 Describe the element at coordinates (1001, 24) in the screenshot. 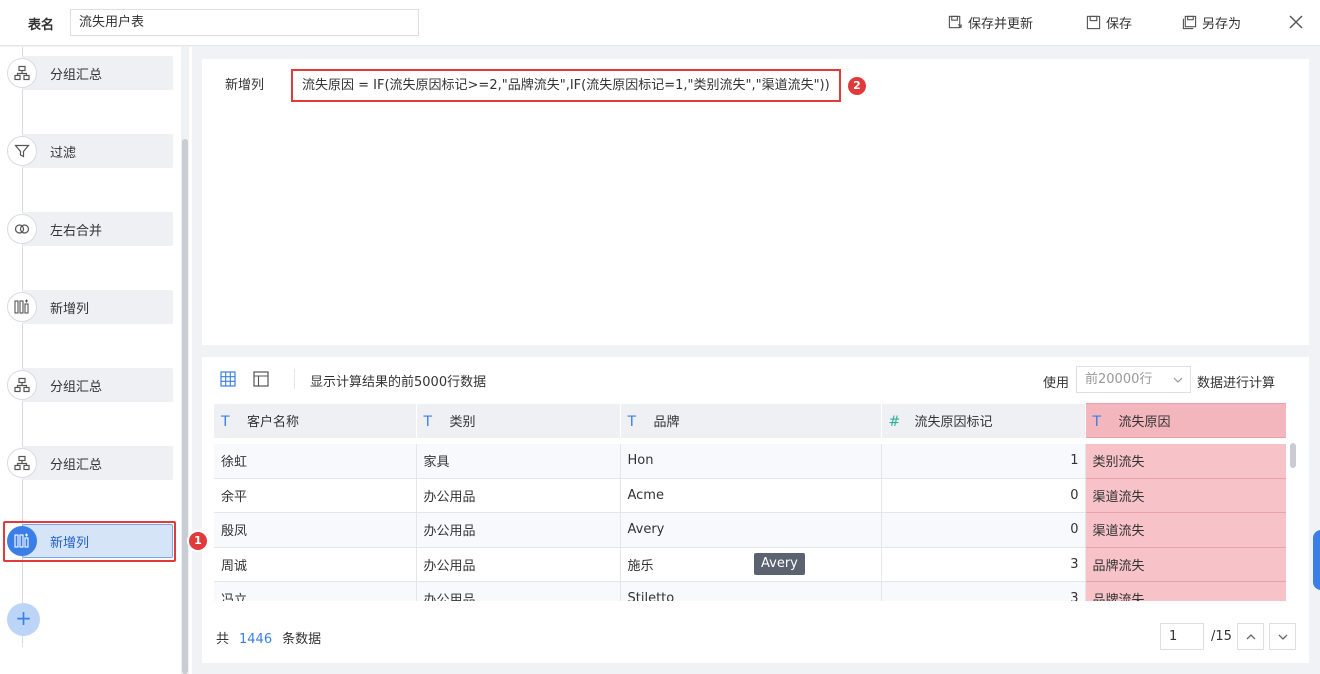

I see `save-and-update-label: 保存并更新` at that location.